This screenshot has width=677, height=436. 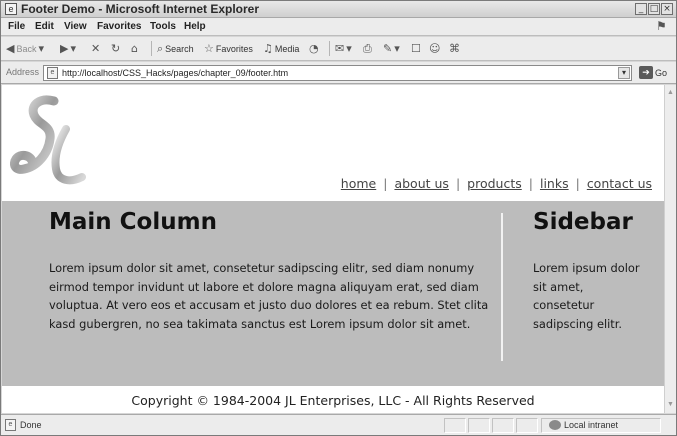 I want to click on favorites-button: ☆ Favorites, so click(x=228, y=48).